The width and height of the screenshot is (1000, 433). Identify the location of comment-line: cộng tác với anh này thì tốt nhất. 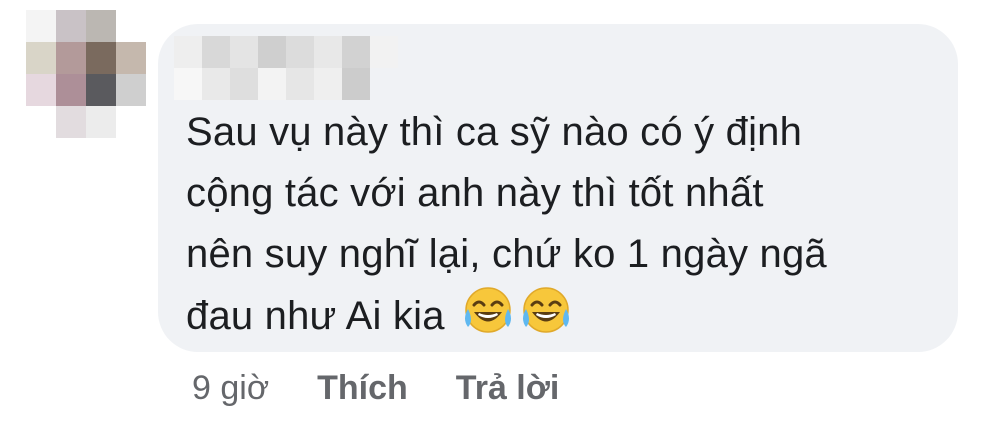
(475, 193).